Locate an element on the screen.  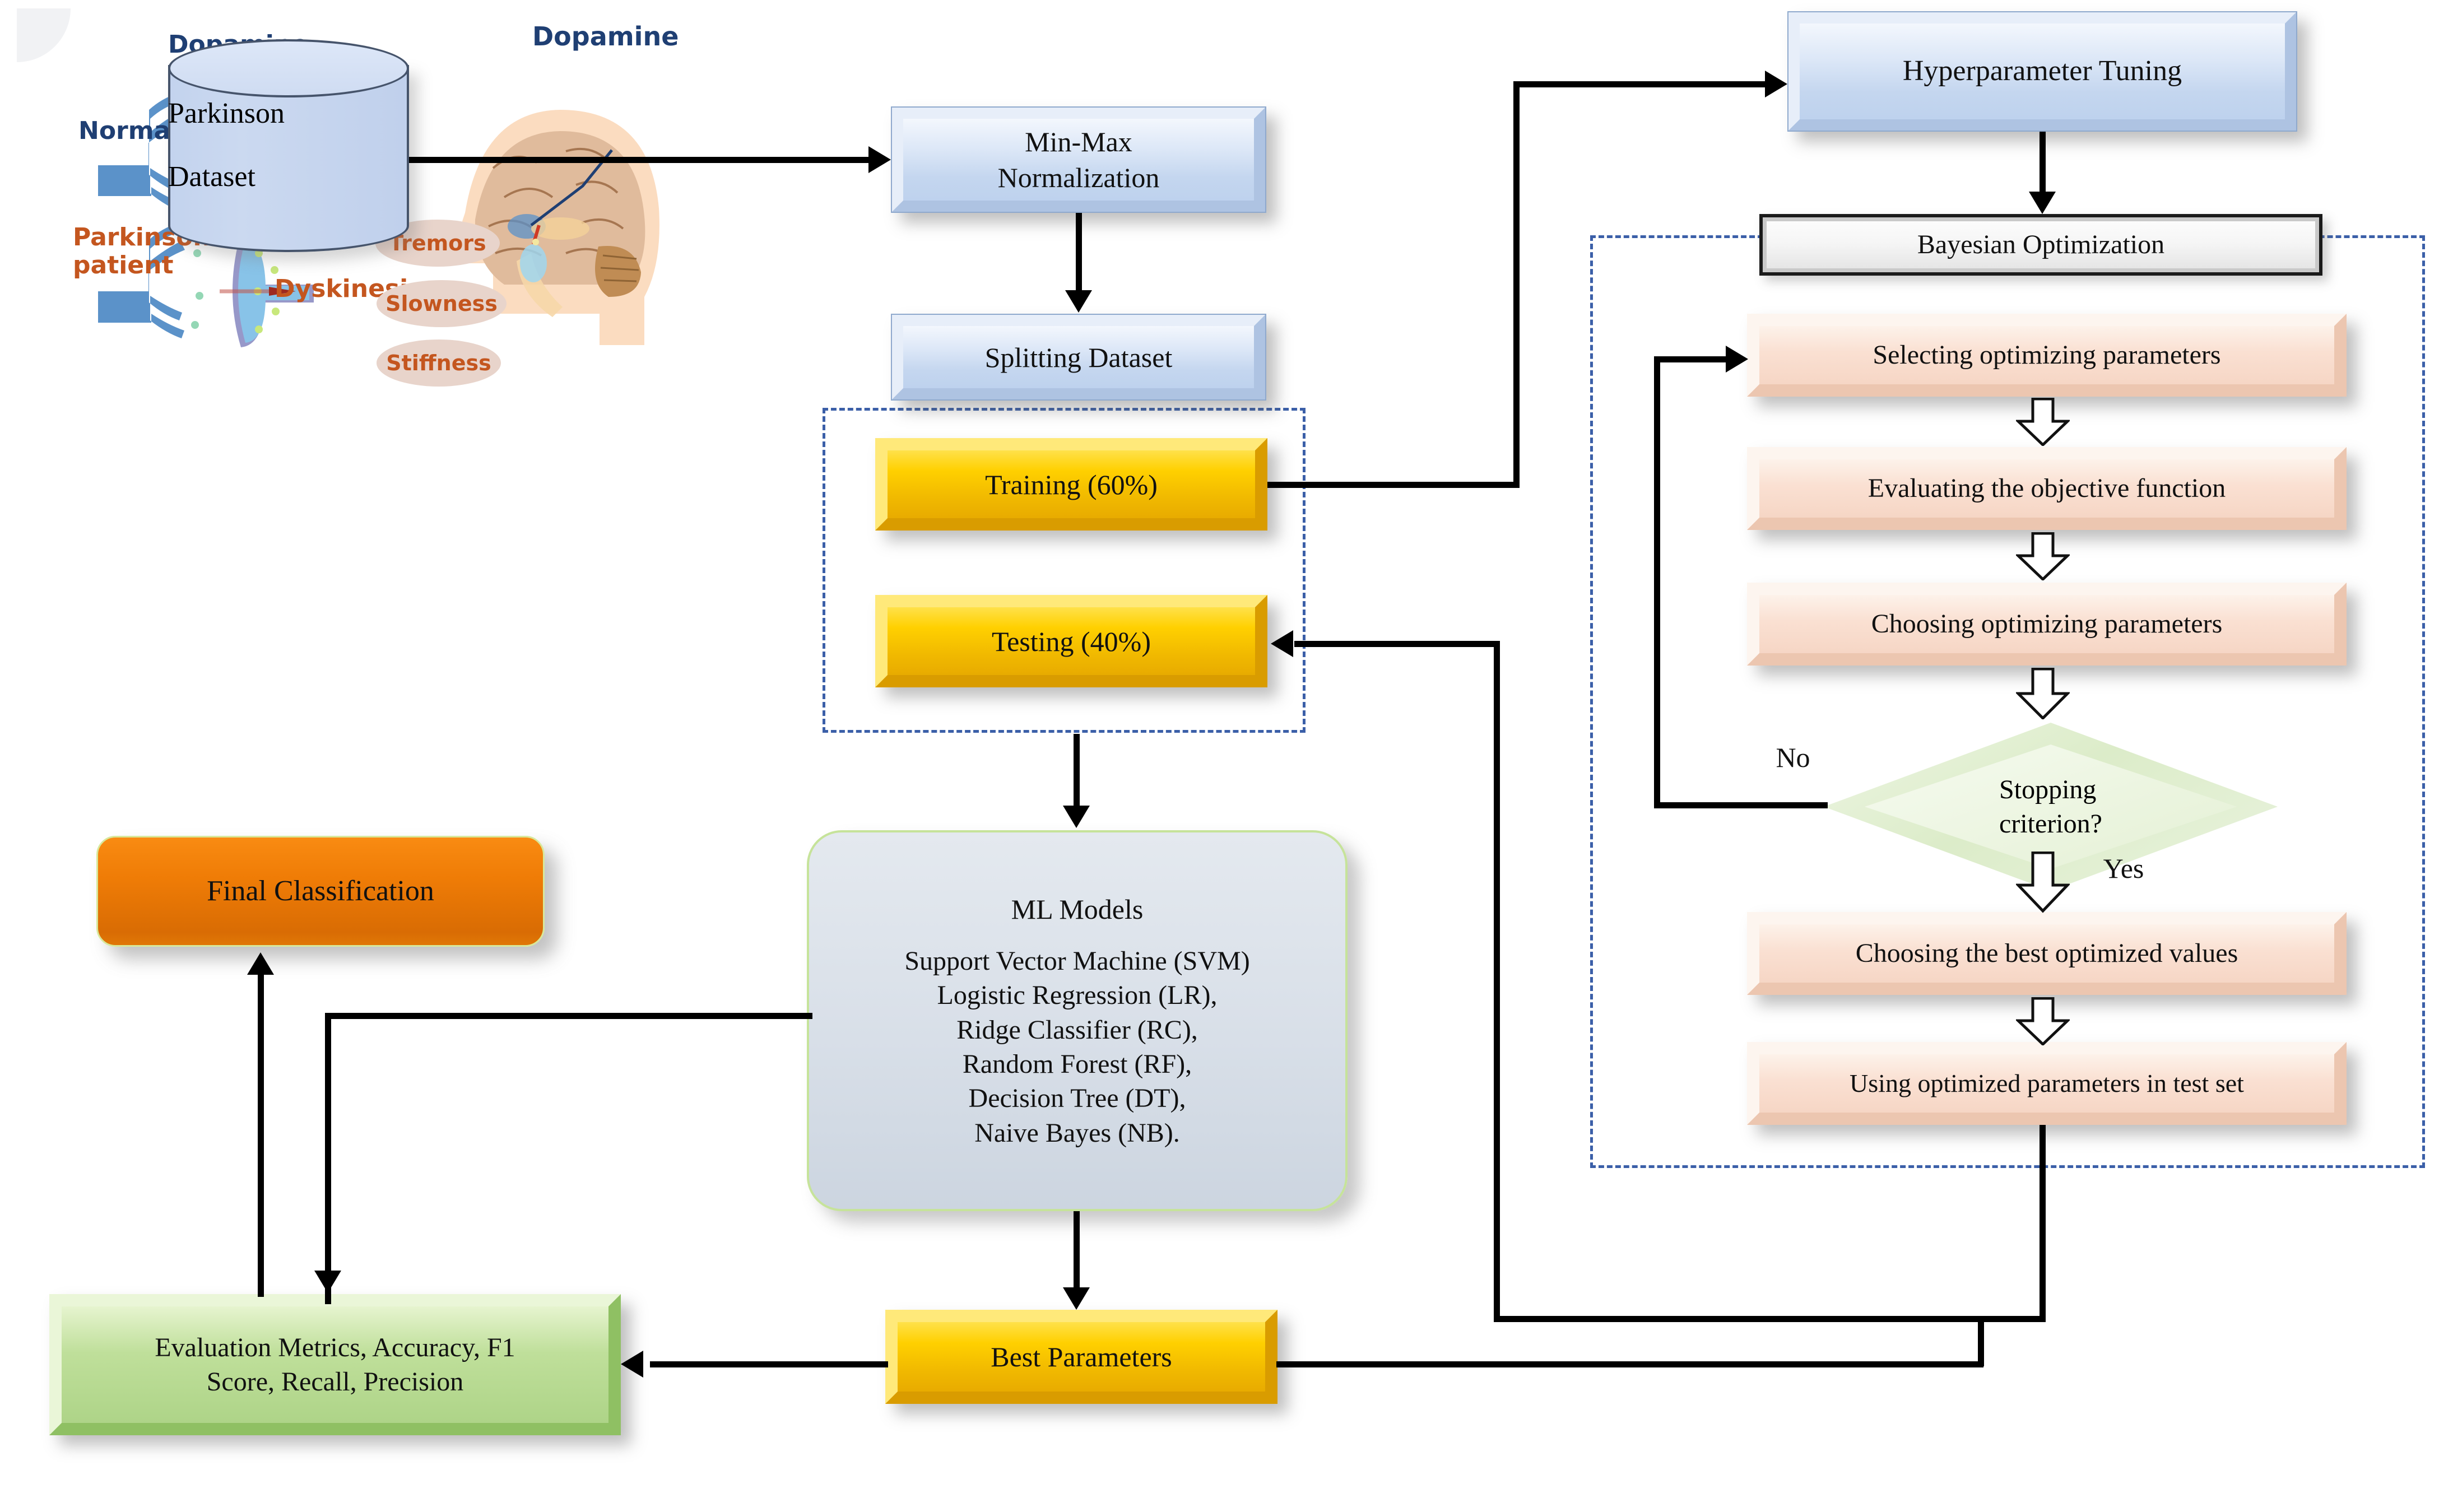
selecting-optimizing-parameters-box: Selecting optimizing parameters is located at coordinates (2047, 355).